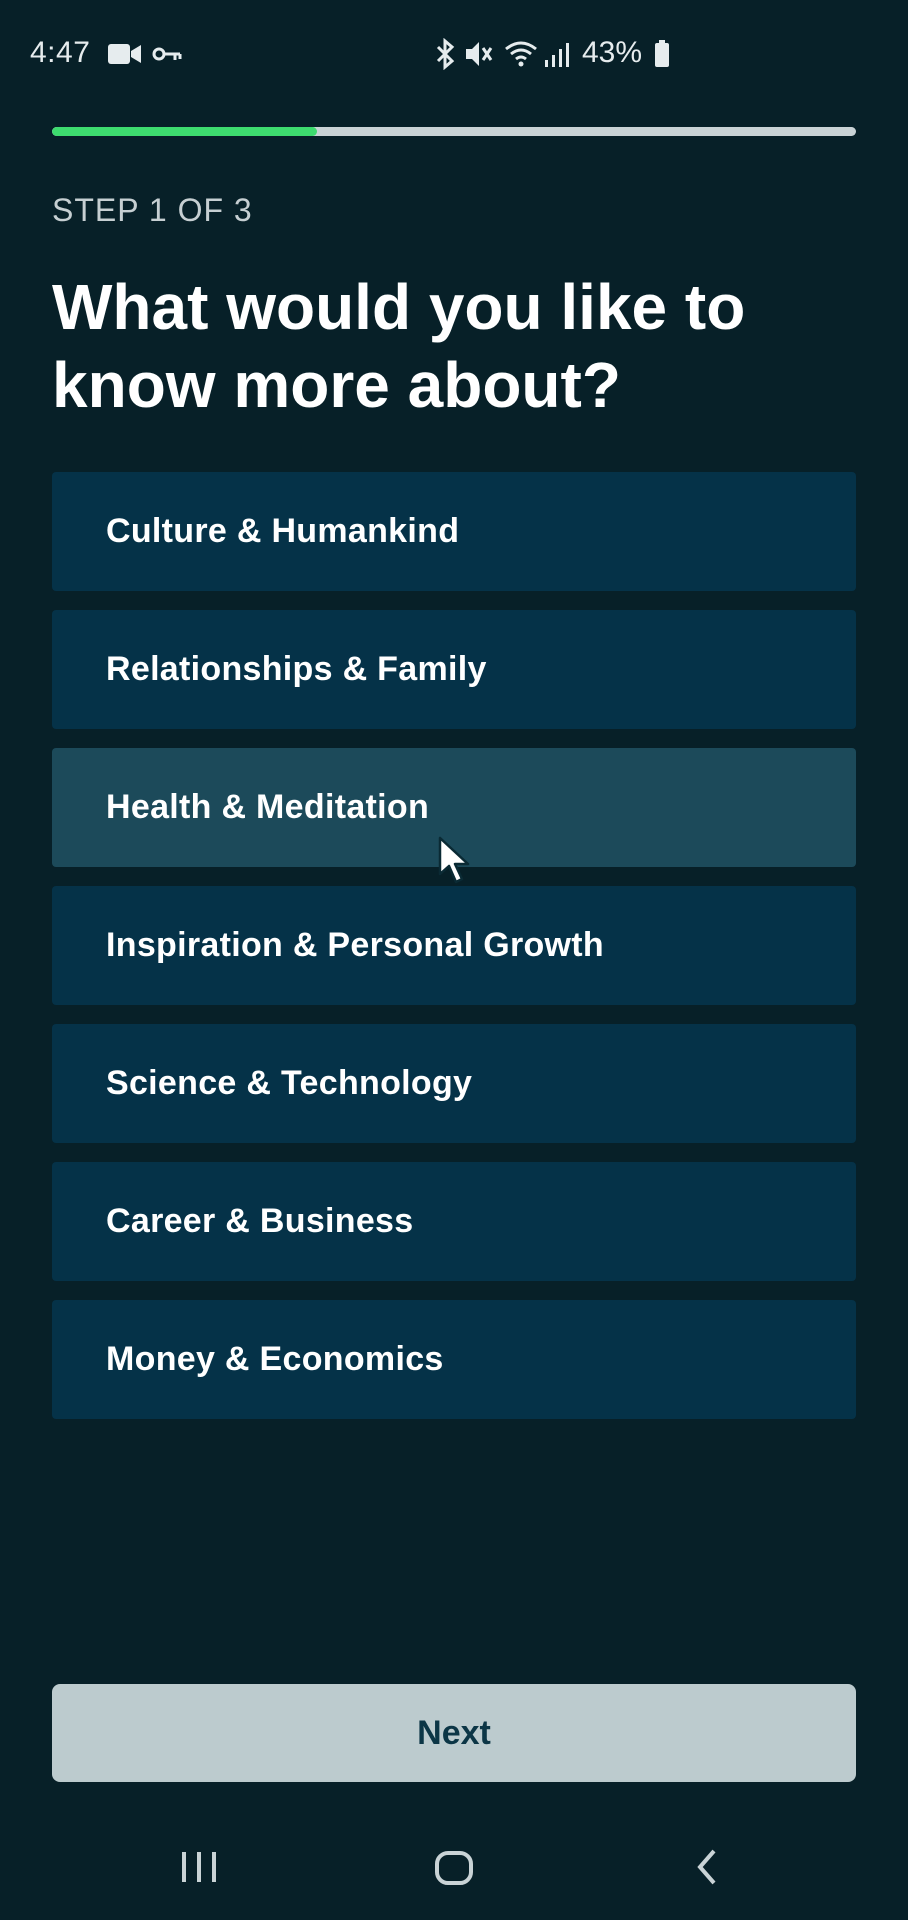  What do you see at coordinates (60, 52) in the screenshot?
I see `status-time: 4:47` at bounding box center [60, 52].